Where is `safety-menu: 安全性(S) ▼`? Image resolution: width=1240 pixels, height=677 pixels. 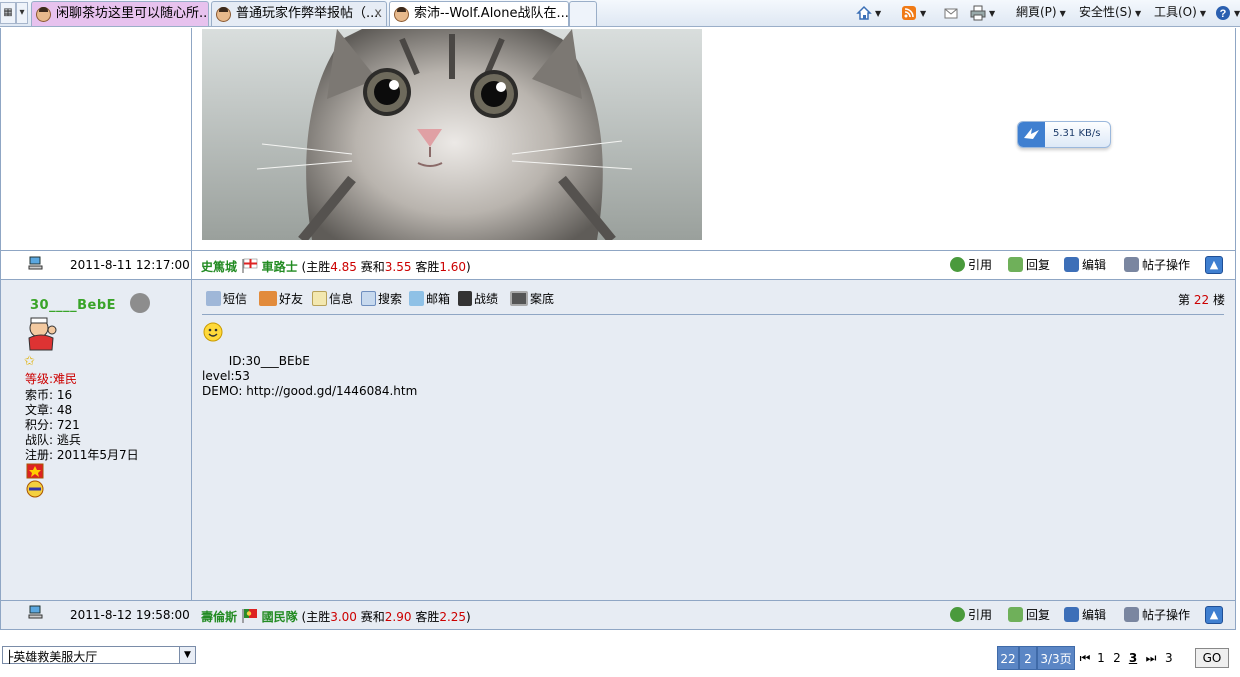
safety-menu: 安全性(S) ▼ is located at coordinates (1110, 12).